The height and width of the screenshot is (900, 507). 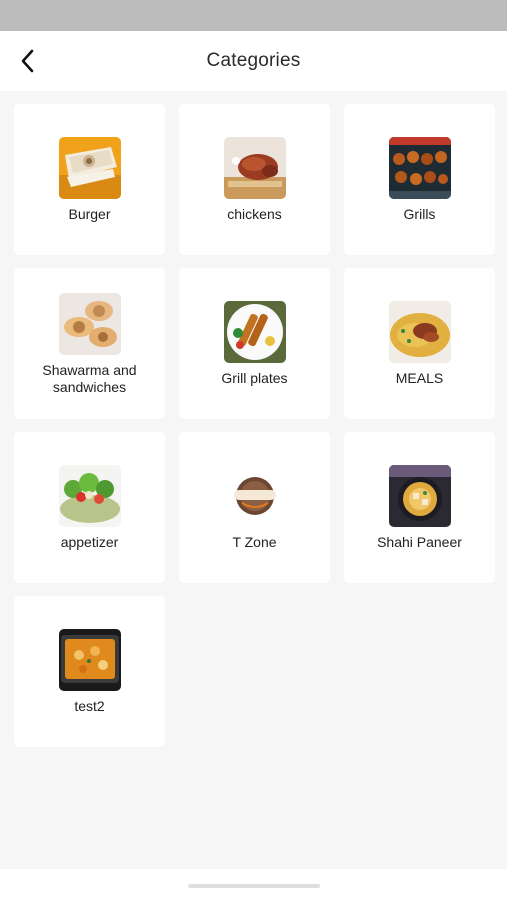 What do you see at coordinates (254, 332) in the screenshot?
I see `grill-plate-image` at bounding box center [254, 332].